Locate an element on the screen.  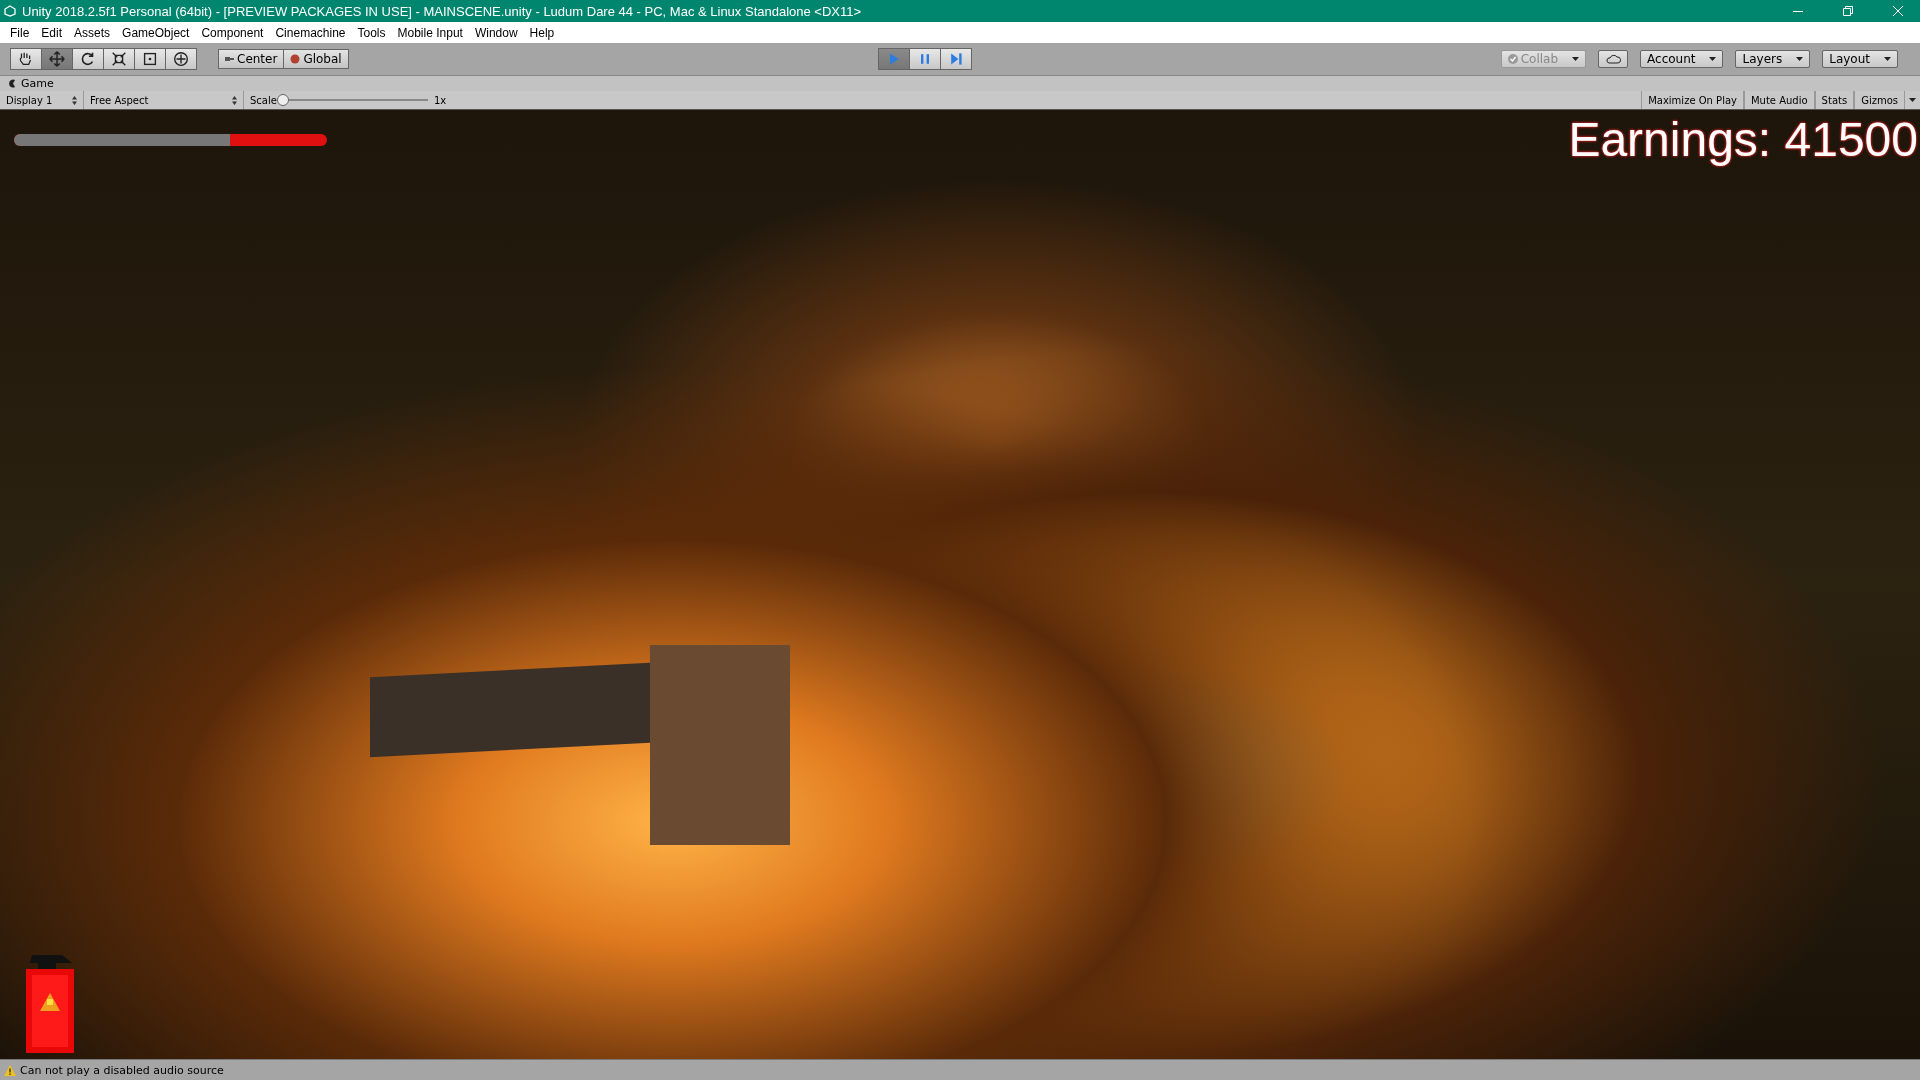
game-view-toggle: Maximize On Play is located at coordinates (1692, 100).